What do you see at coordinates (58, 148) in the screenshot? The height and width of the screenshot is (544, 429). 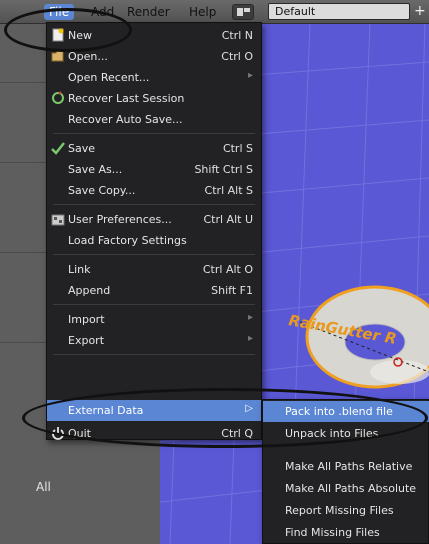 I see `checkmark-icon` at bounding box center [58, 148].